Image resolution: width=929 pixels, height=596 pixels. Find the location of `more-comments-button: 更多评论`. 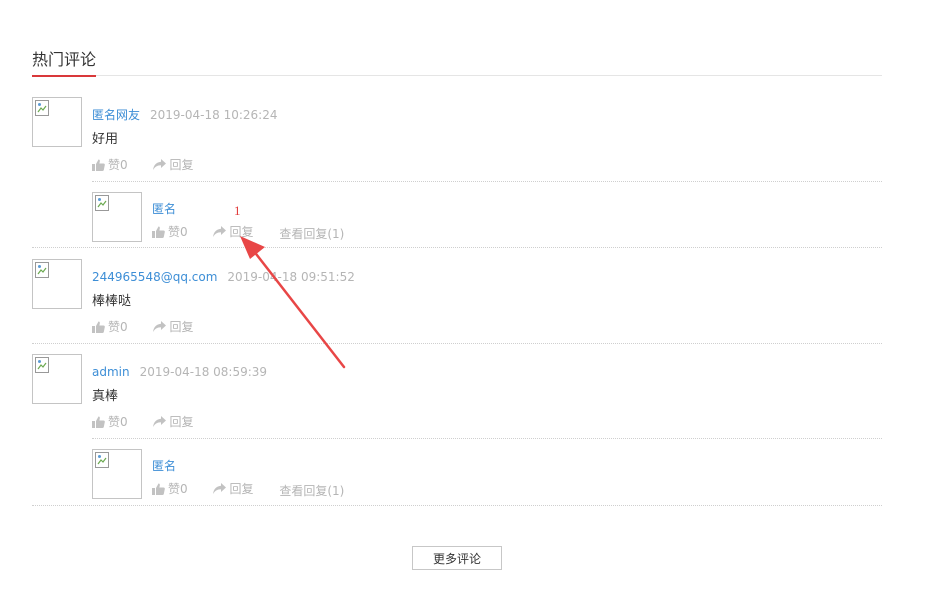

more-comments-button: 更多评论 is located at coordinates (457, 558).